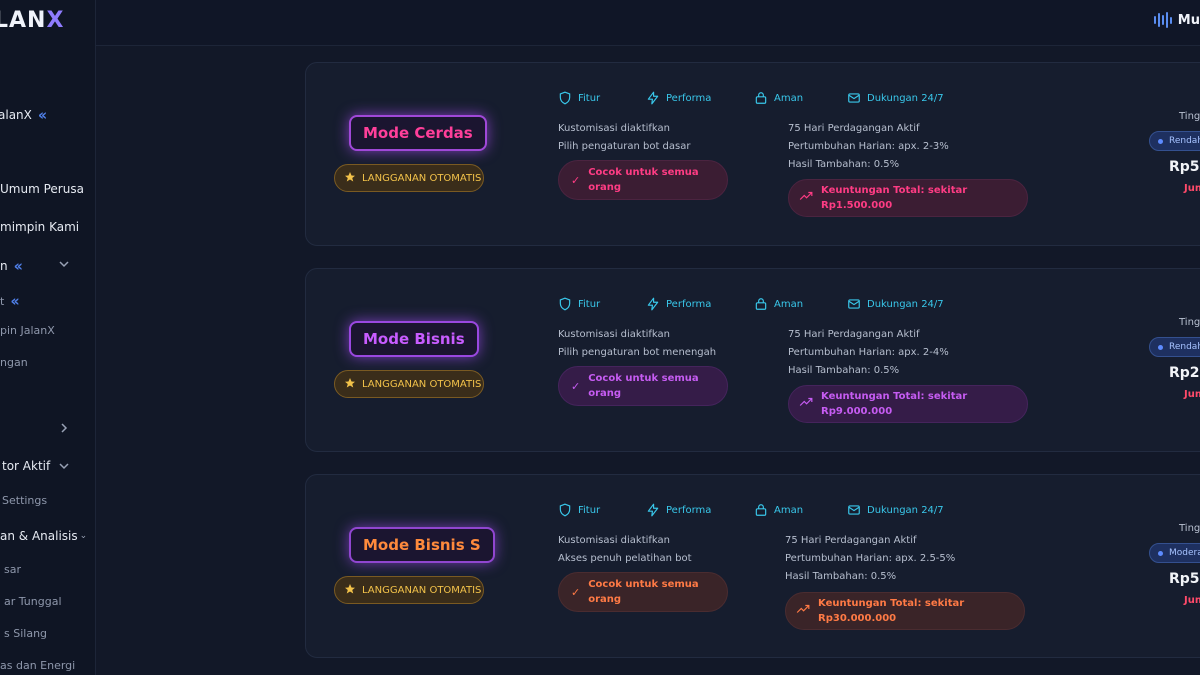  I want to click on config-line: Pilih pengaturan bot dasar, so click(624, 146).